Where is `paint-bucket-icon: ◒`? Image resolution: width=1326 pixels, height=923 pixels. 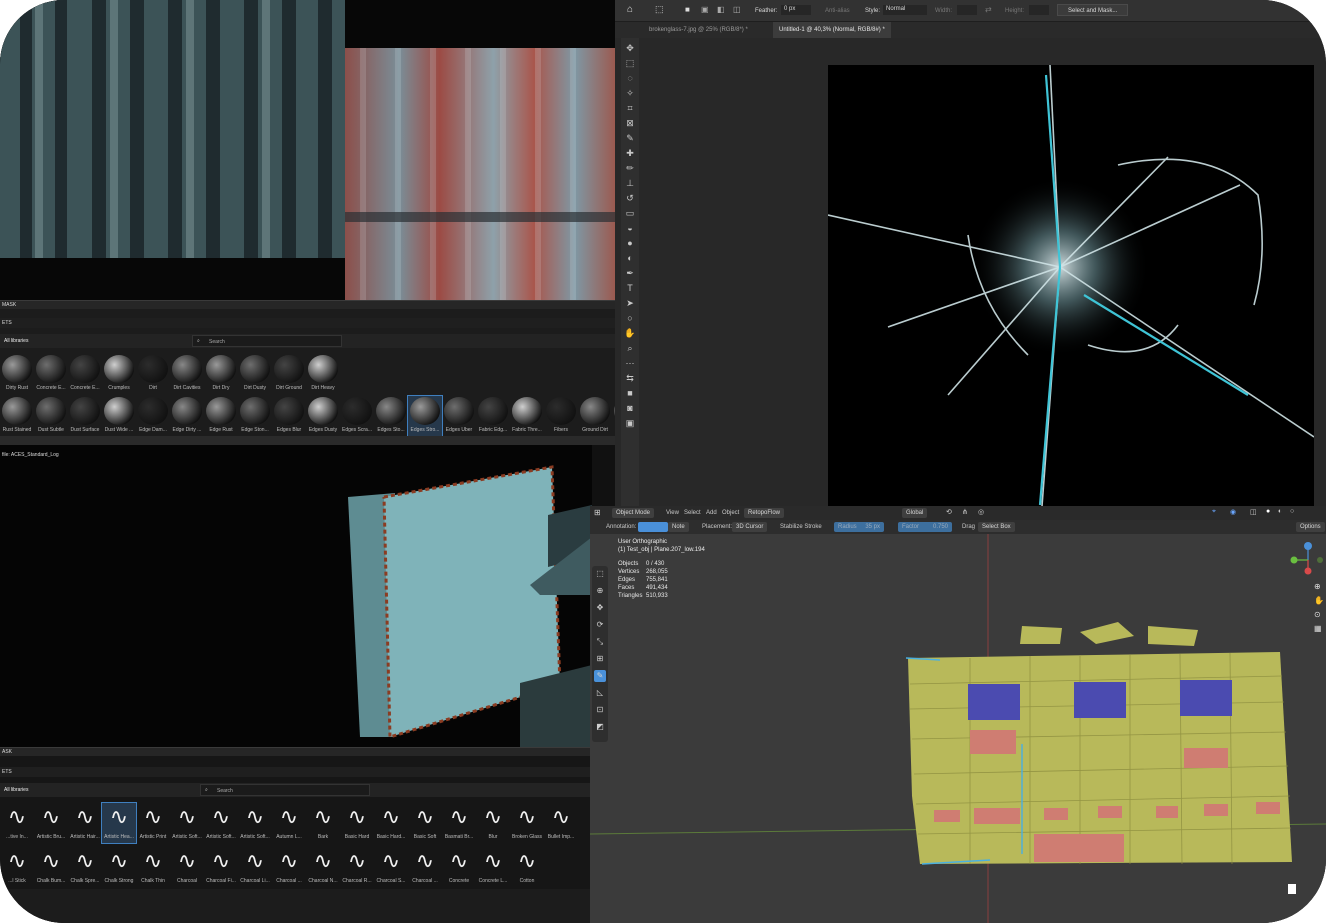
paint-bucket-icon: ◒ is located at coordinates (630, 228).